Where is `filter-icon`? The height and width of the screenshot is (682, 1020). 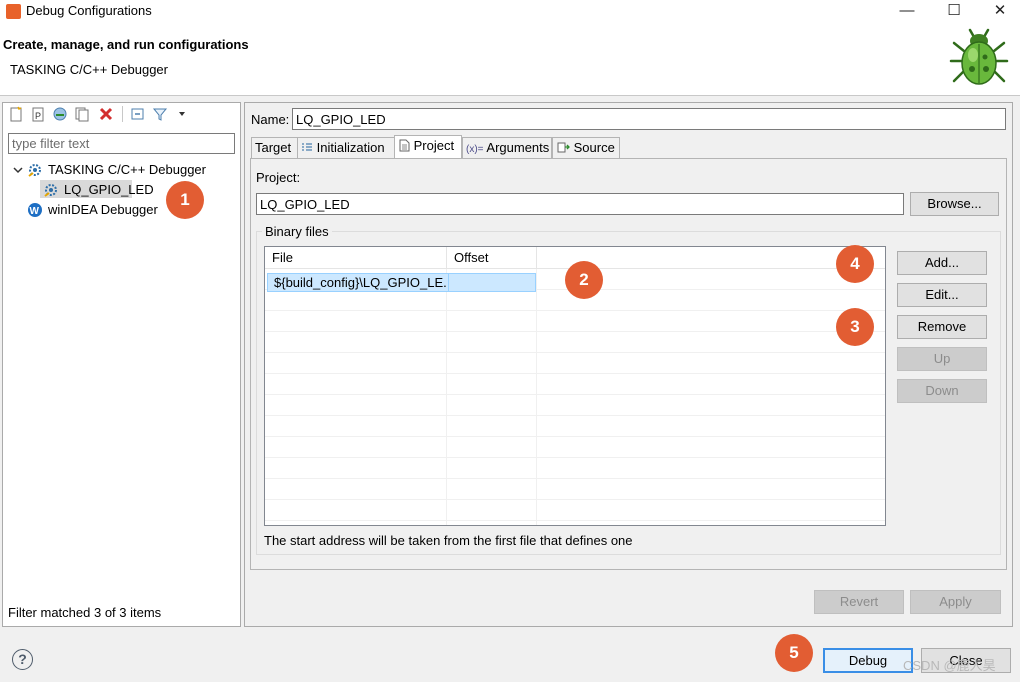
filter-icon is located at coordinates (160, 114).